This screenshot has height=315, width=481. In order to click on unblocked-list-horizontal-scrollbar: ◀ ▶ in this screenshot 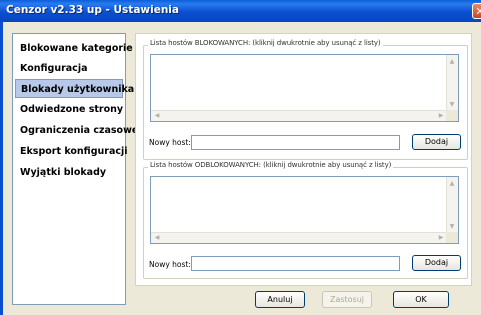, I will do `click(299, 237)`.